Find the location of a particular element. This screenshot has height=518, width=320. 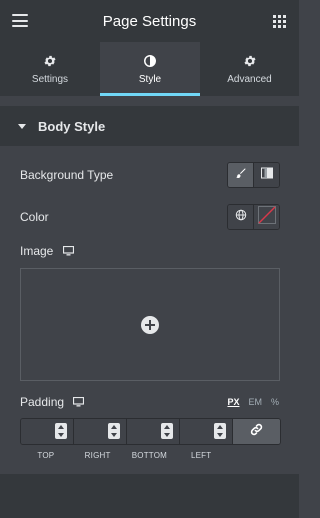

tab-advanced: Advanced is located at coordinates (249, 69).